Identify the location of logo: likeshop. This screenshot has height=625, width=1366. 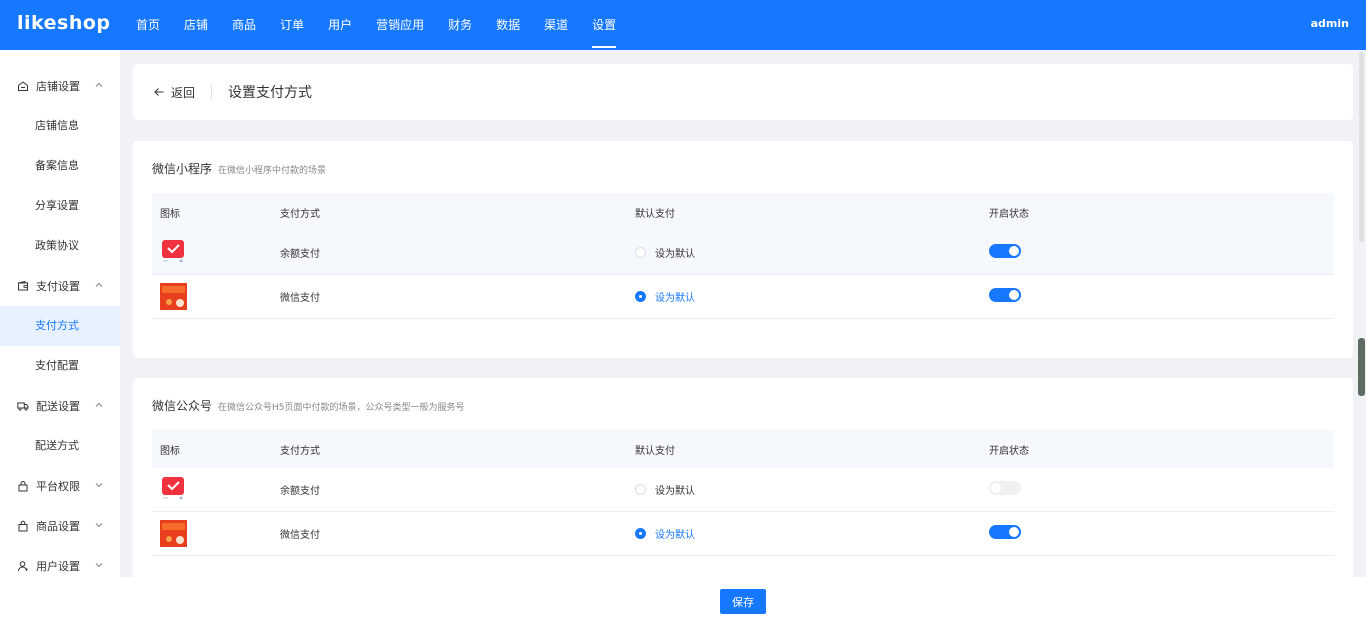
(64, 23).